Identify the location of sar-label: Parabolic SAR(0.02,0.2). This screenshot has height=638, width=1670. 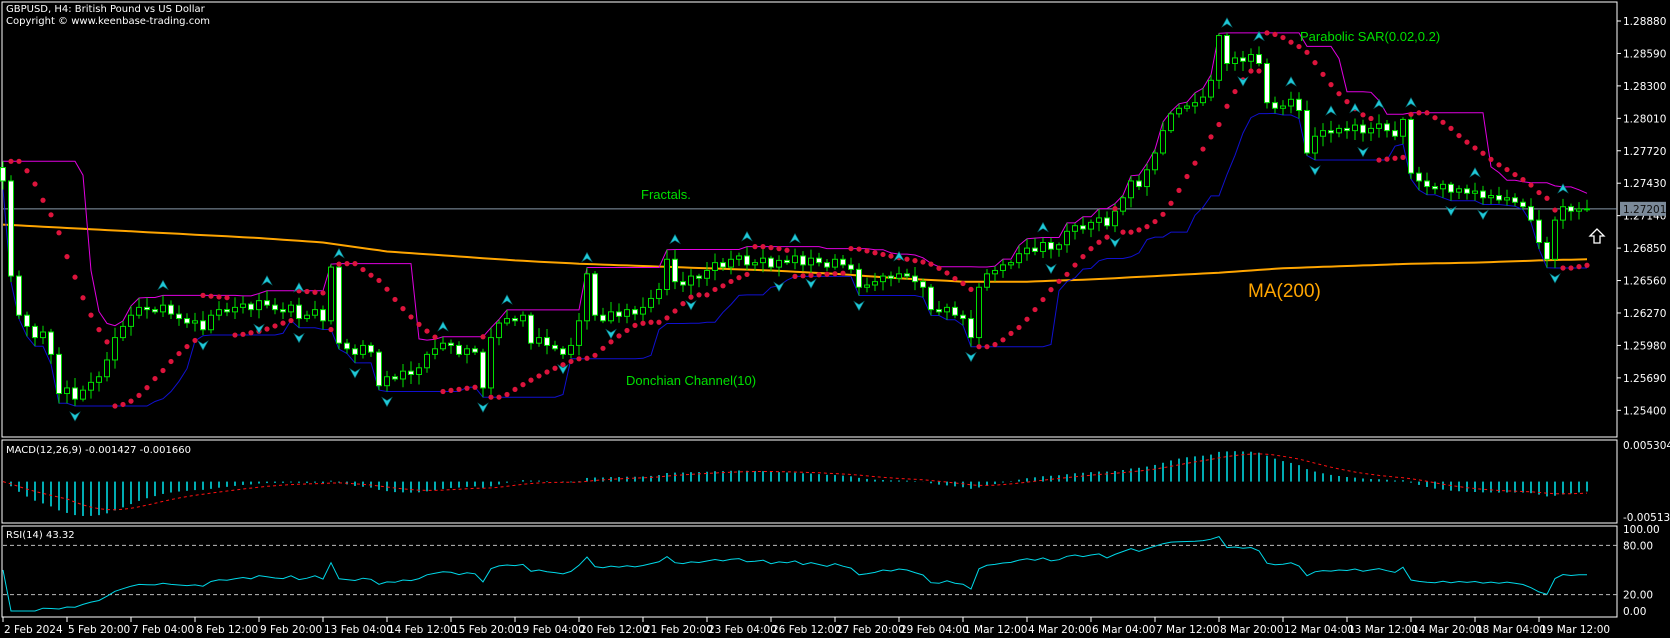
(1370, 36).